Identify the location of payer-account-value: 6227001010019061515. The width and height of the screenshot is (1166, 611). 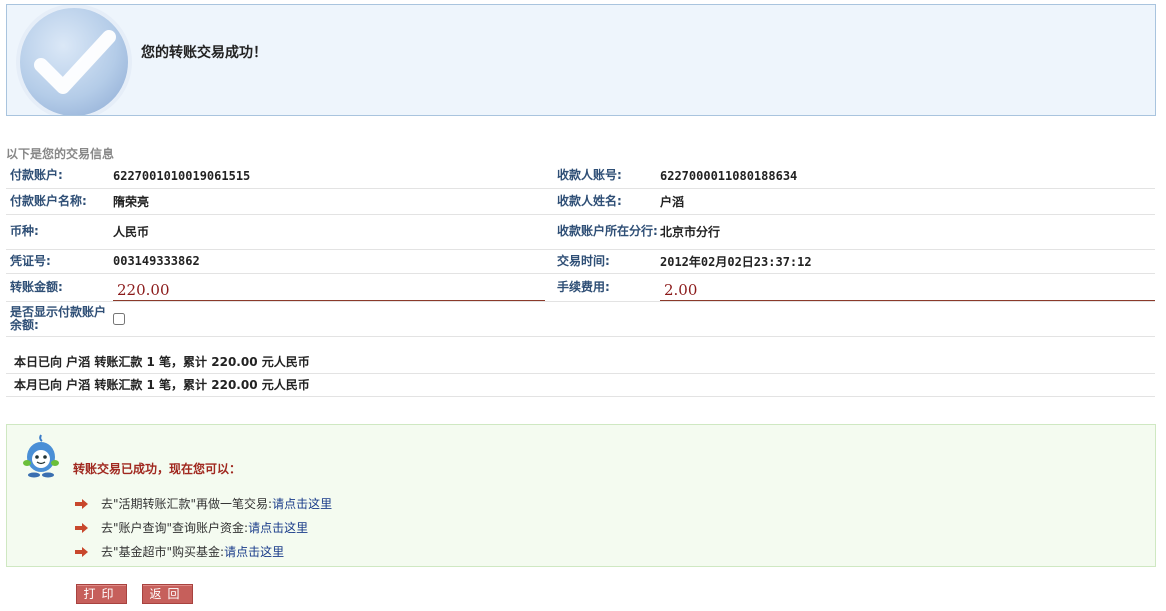
(333, 176).